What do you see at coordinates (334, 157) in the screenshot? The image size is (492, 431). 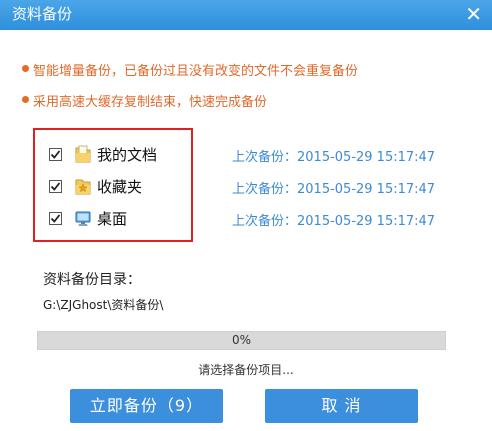 I see `documents-last-backup: 上次备份：2015-05-29 15:17:47` at bounding box center [334, 157].